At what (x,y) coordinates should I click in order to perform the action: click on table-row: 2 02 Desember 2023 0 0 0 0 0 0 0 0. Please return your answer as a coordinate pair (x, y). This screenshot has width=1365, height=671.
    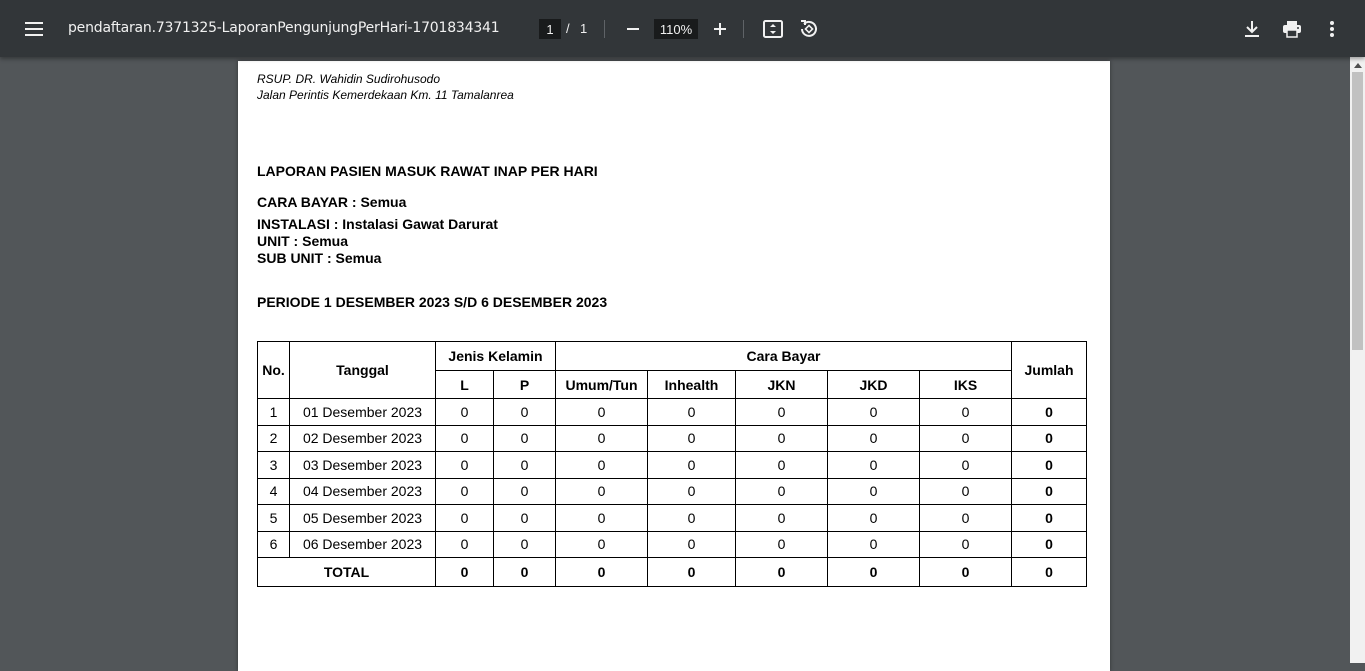
    Looking at the image, I should click on (672, 438).